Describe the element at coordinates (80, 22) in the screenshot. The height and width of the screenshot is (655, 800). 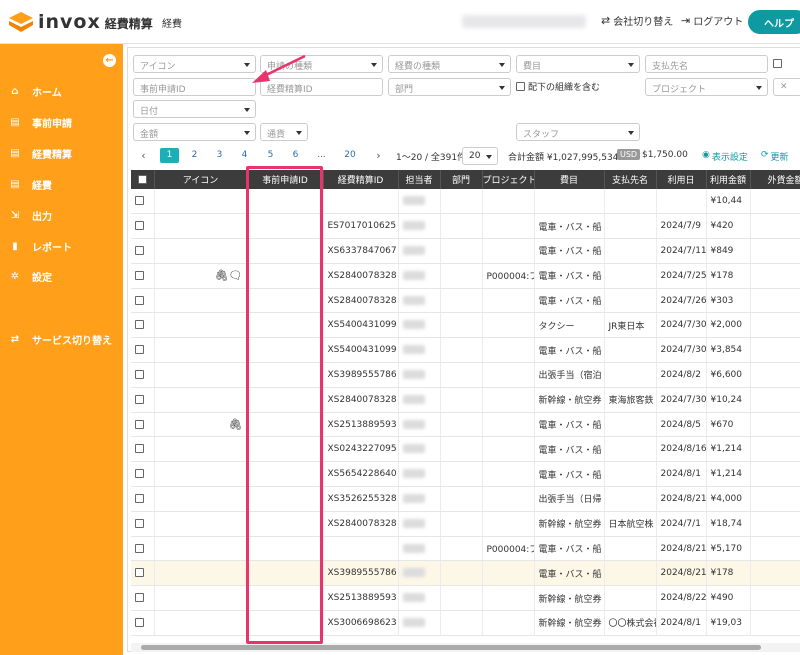
I see `invox-logo: invox 経費精算` at that location.